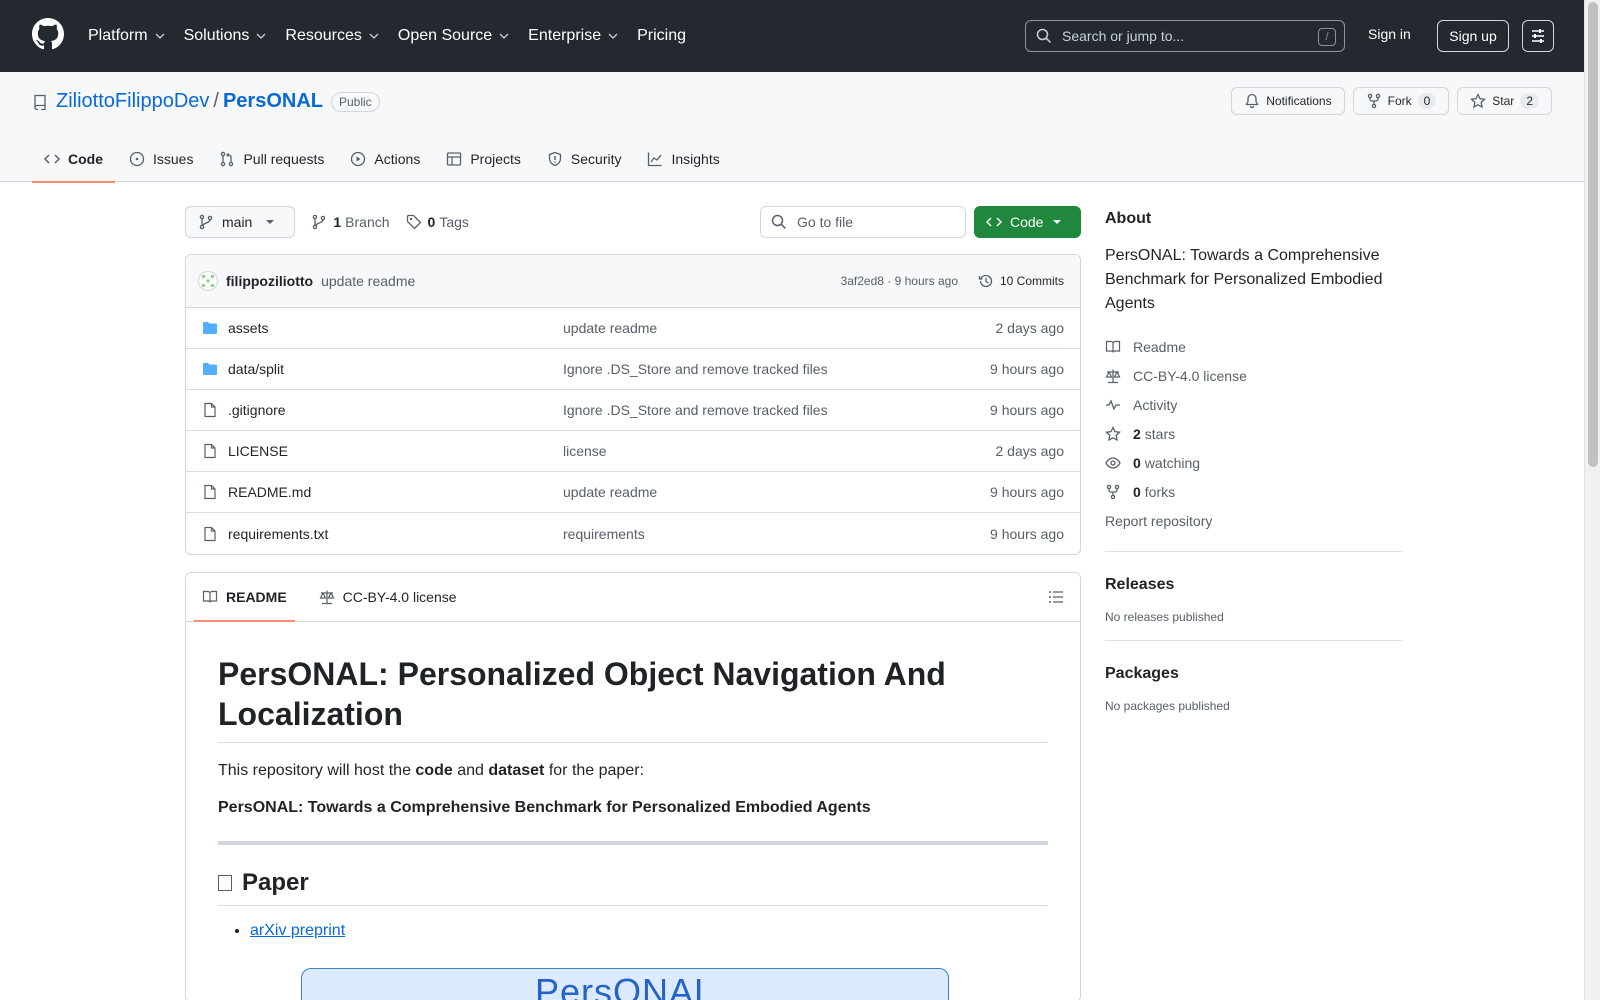 The width and height of the screenshot is (1600, 1000). What do you see at coordinates (132, 101) in the screenshot?
I see `repo-owner-link: ZiliottoFilippoDev` at bounding box center [132, 101].